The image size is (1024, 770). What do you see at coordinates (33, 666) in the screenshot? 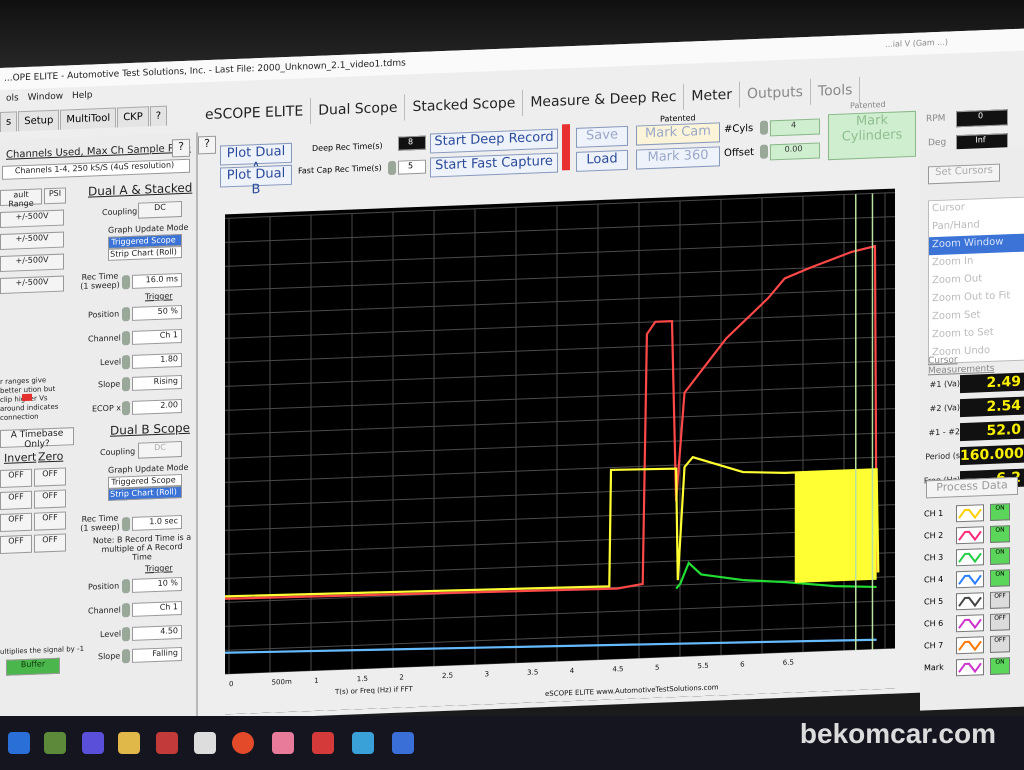
I see `buffer-button: Buffer` at bounding box center [33, 666].